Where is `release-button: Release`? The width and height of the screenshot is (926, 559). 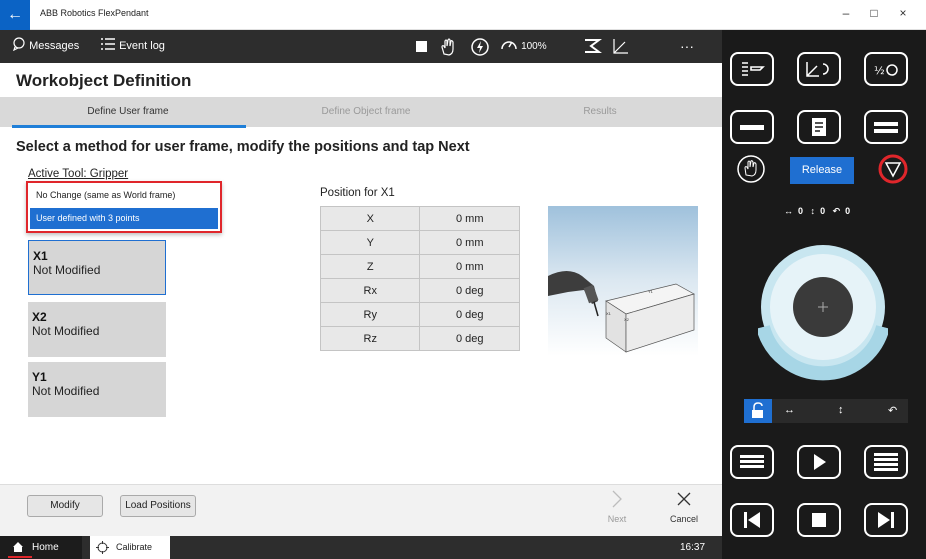 release-button: Release is located at coordinates (822, 170).